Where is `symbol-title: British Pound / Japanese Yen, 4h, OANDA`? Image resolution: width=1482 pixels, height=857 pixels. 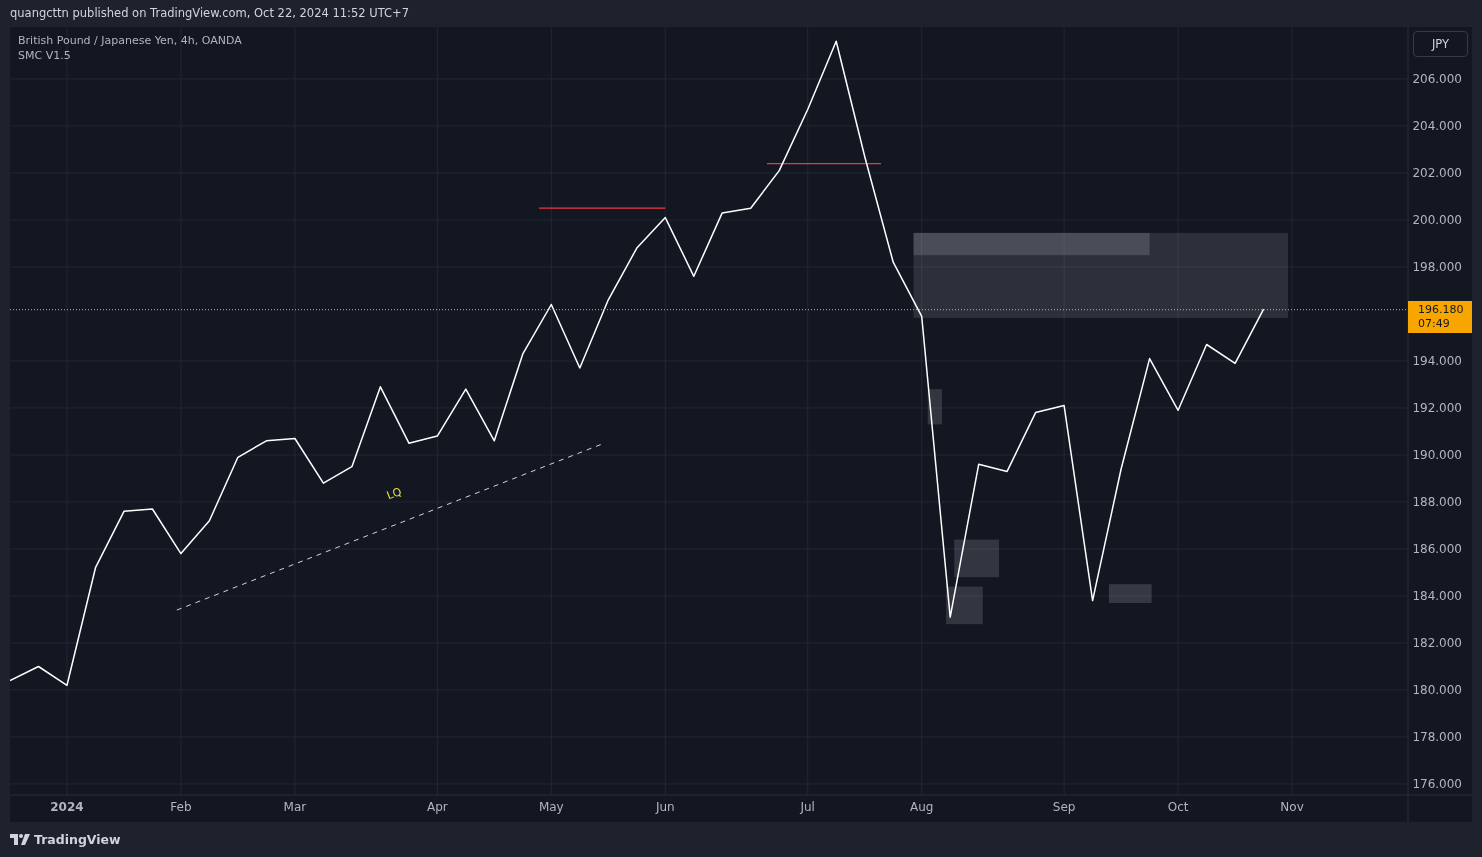
symbol-title: British Pound / Japanese Yen, 4h, OANDA is located at coordinates (130, 40).